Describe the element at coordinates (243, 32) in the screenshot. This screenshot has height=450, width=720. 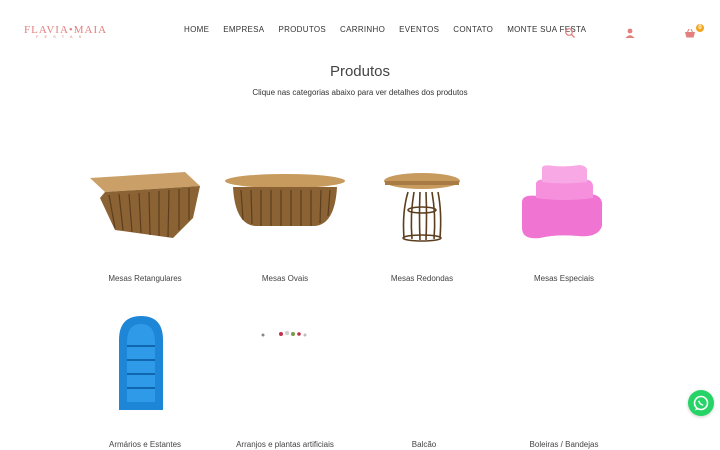
I see `nav-empresa: EMPRESA` at that location.